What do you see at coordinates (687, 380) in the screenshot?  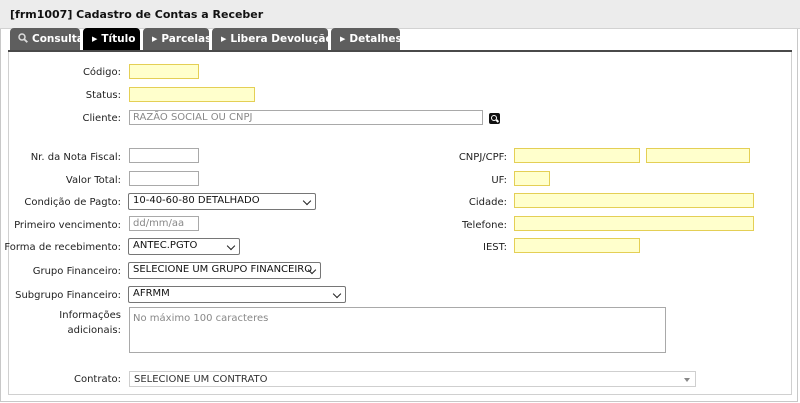 I see `triangle-down-icon` at bounding box center [687, 380].